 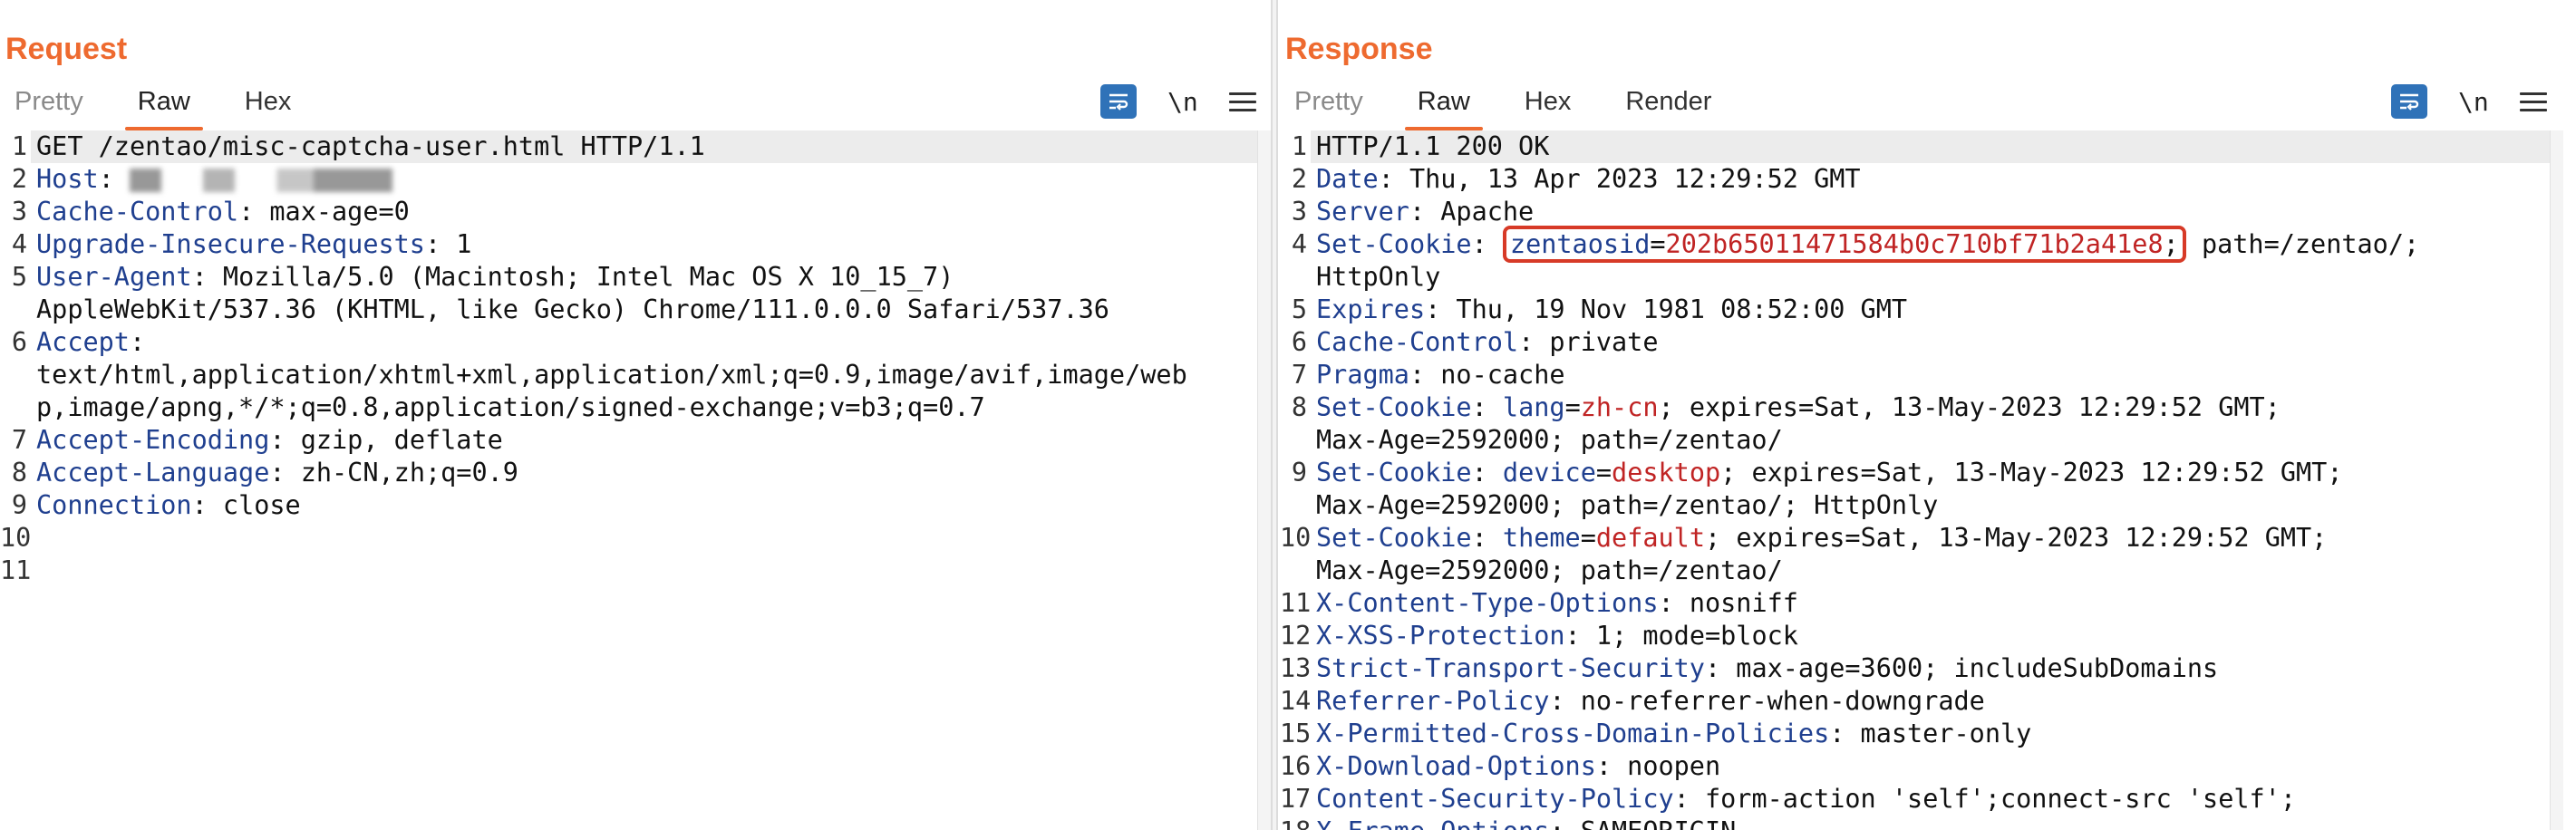 I want to click on pane-divider, so click(x=1274, y=415).